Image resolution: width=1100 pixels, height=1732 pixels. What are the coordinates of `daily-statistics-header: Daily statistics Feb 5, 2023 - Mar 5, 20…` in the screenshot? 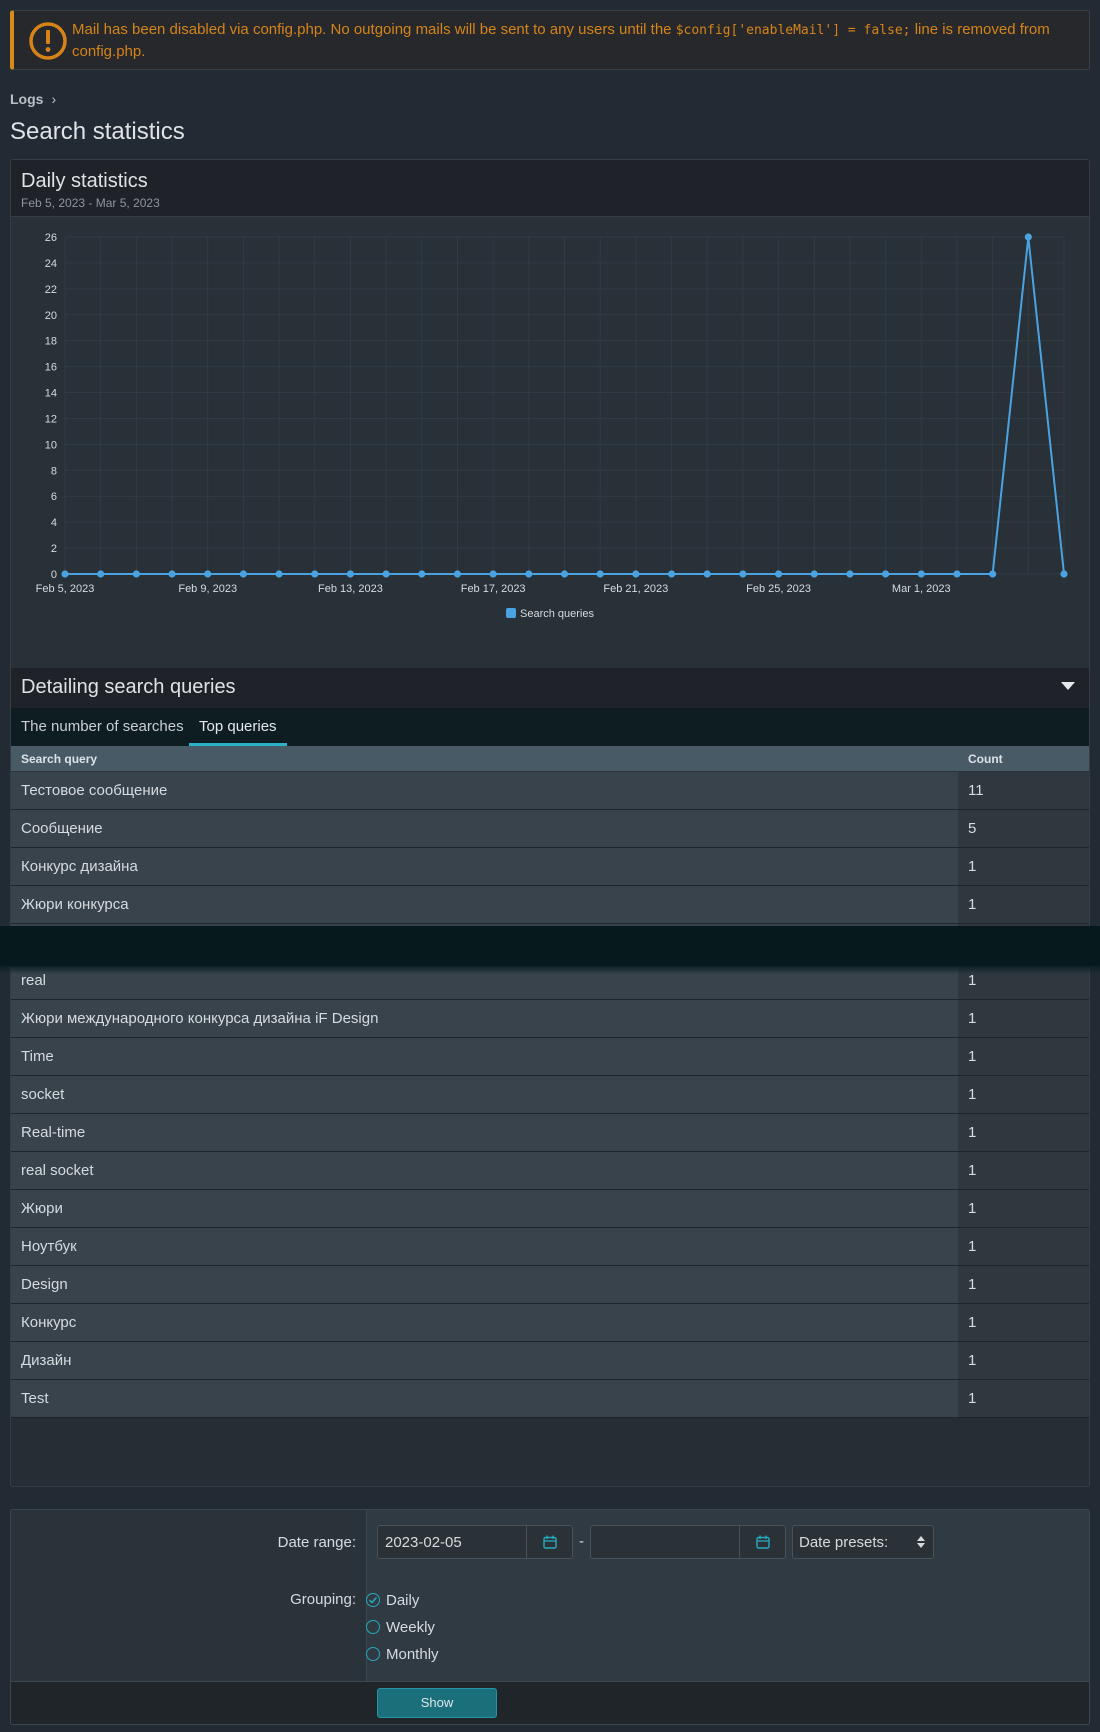 It's located at (550, 188).